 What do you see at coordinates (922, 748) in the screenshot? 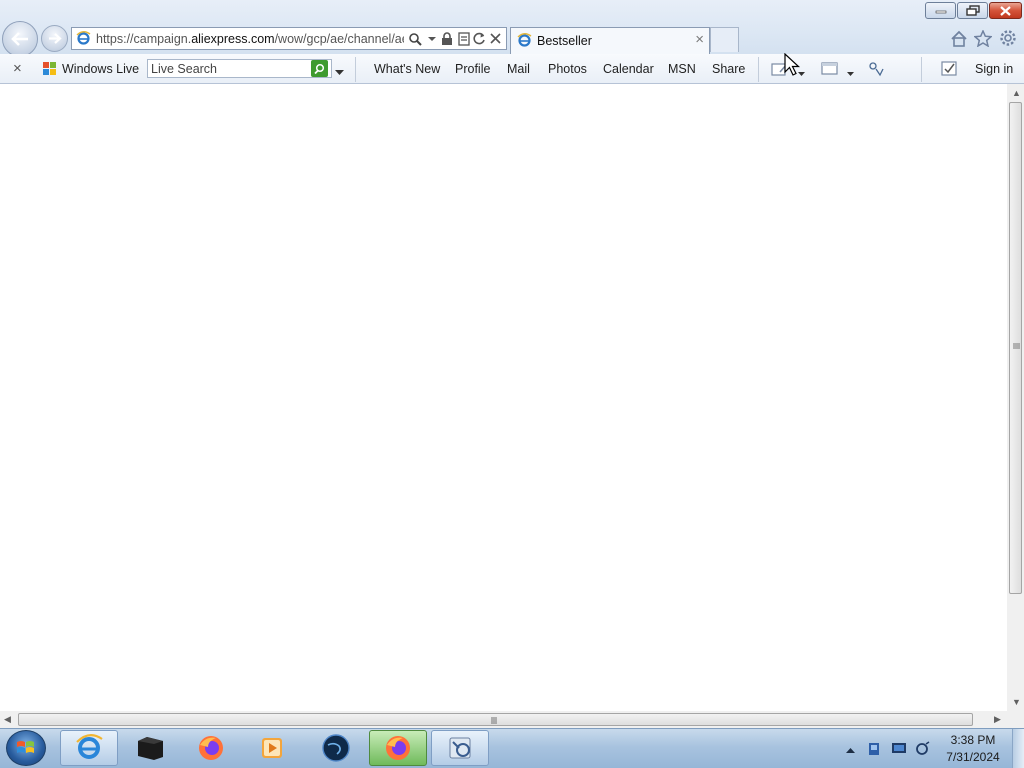
I see `volume-tray-icon` at bounding box center [922, 748].